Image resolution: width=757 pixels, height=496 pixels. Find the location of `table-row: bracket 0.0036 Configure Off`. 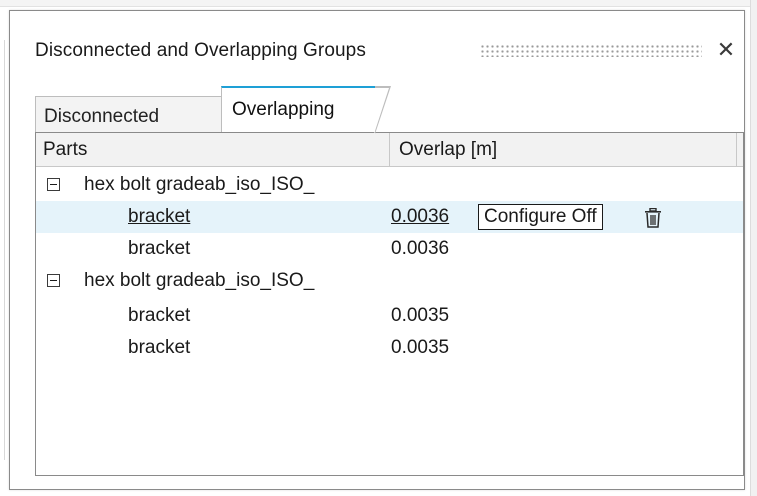

table-row: bracket 0.0036 Configure Off is located at coordinates (389, 217).